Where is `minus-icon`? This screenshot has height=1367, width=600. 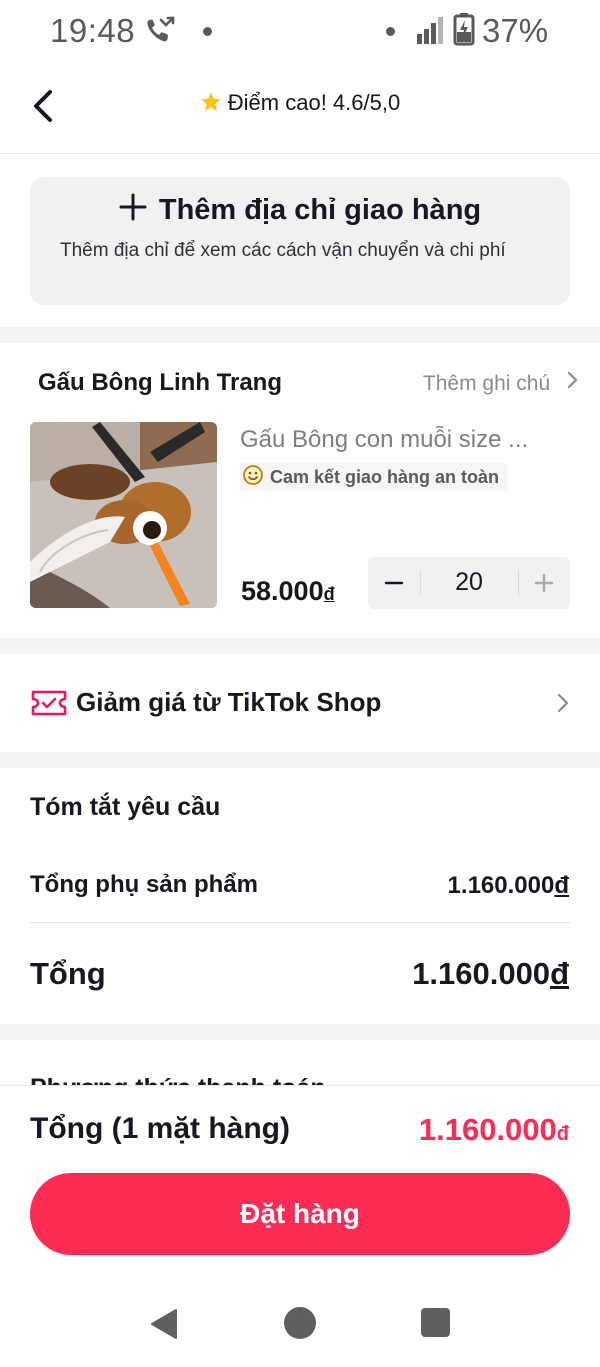 minus-icon is located at coordinates (394, 583).